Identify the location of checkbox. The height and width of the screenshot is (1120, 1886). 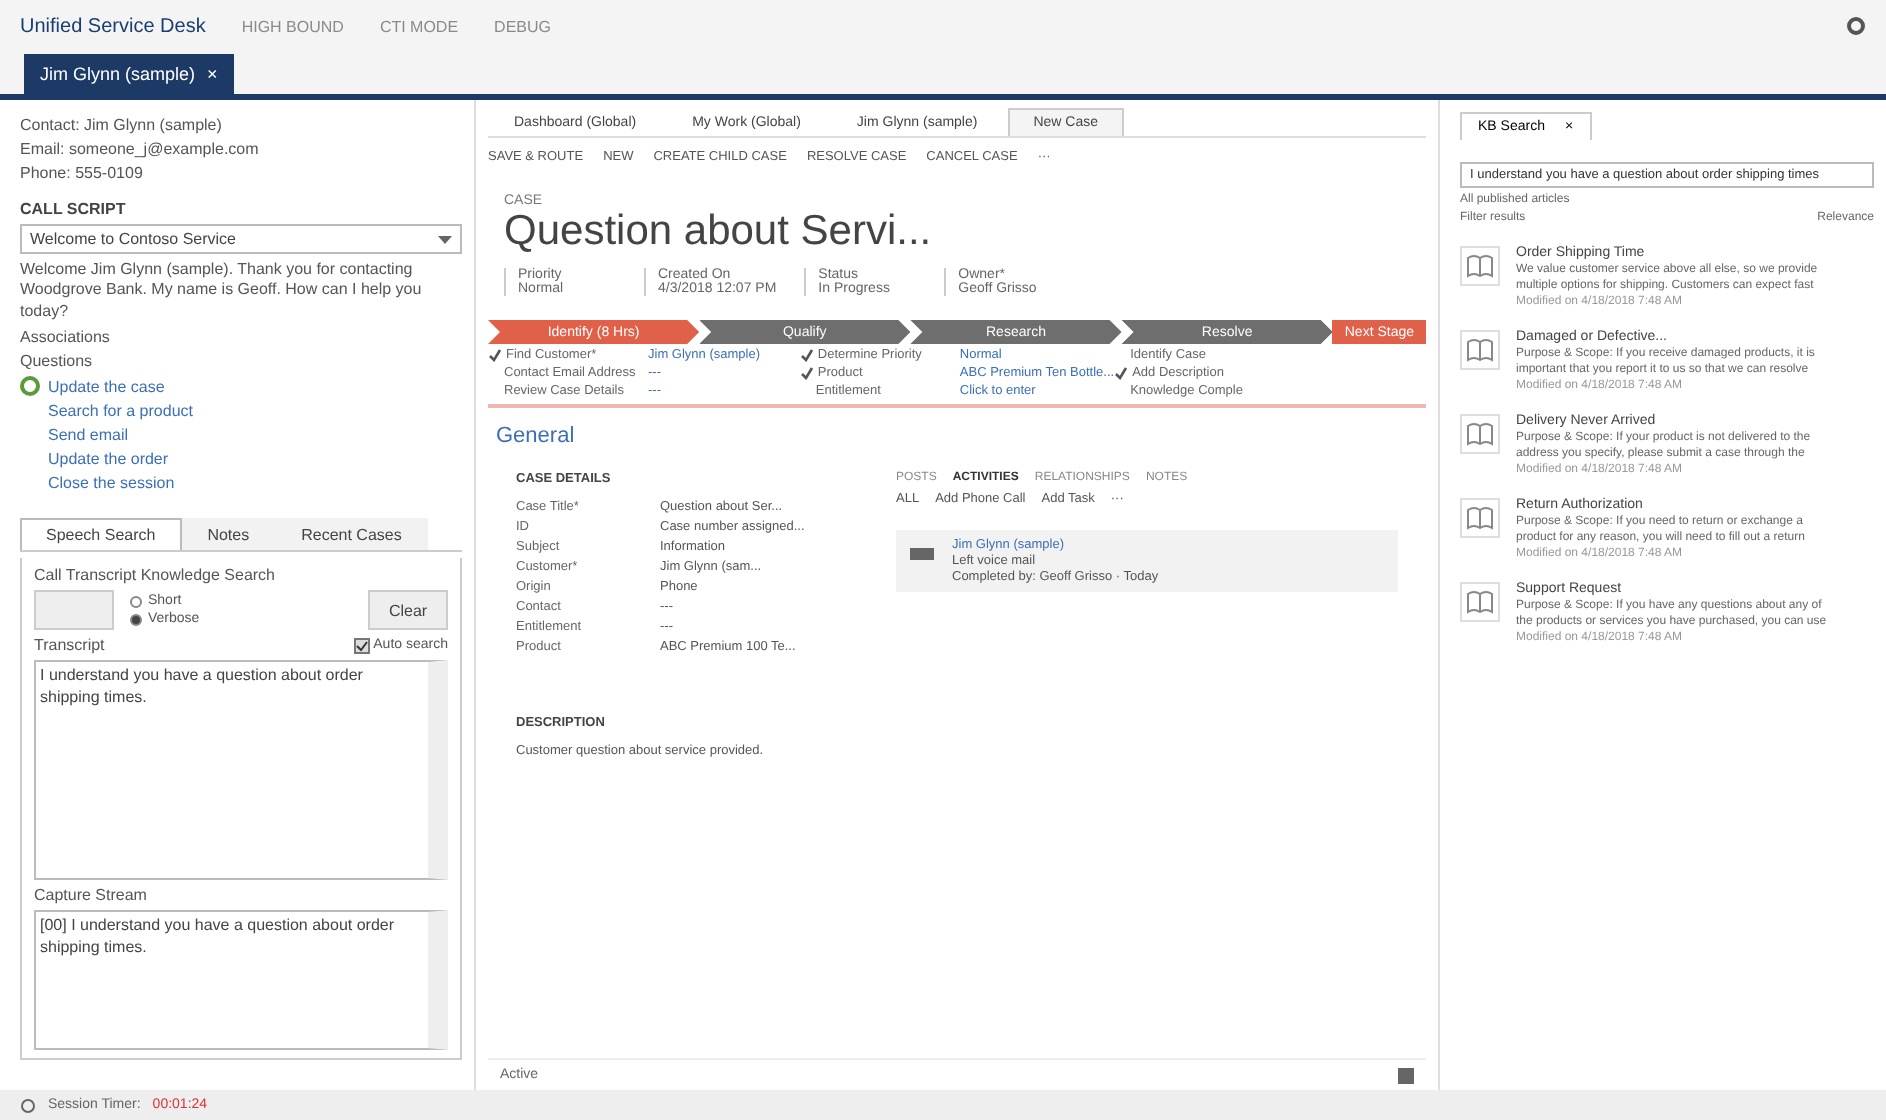
(361, 645).